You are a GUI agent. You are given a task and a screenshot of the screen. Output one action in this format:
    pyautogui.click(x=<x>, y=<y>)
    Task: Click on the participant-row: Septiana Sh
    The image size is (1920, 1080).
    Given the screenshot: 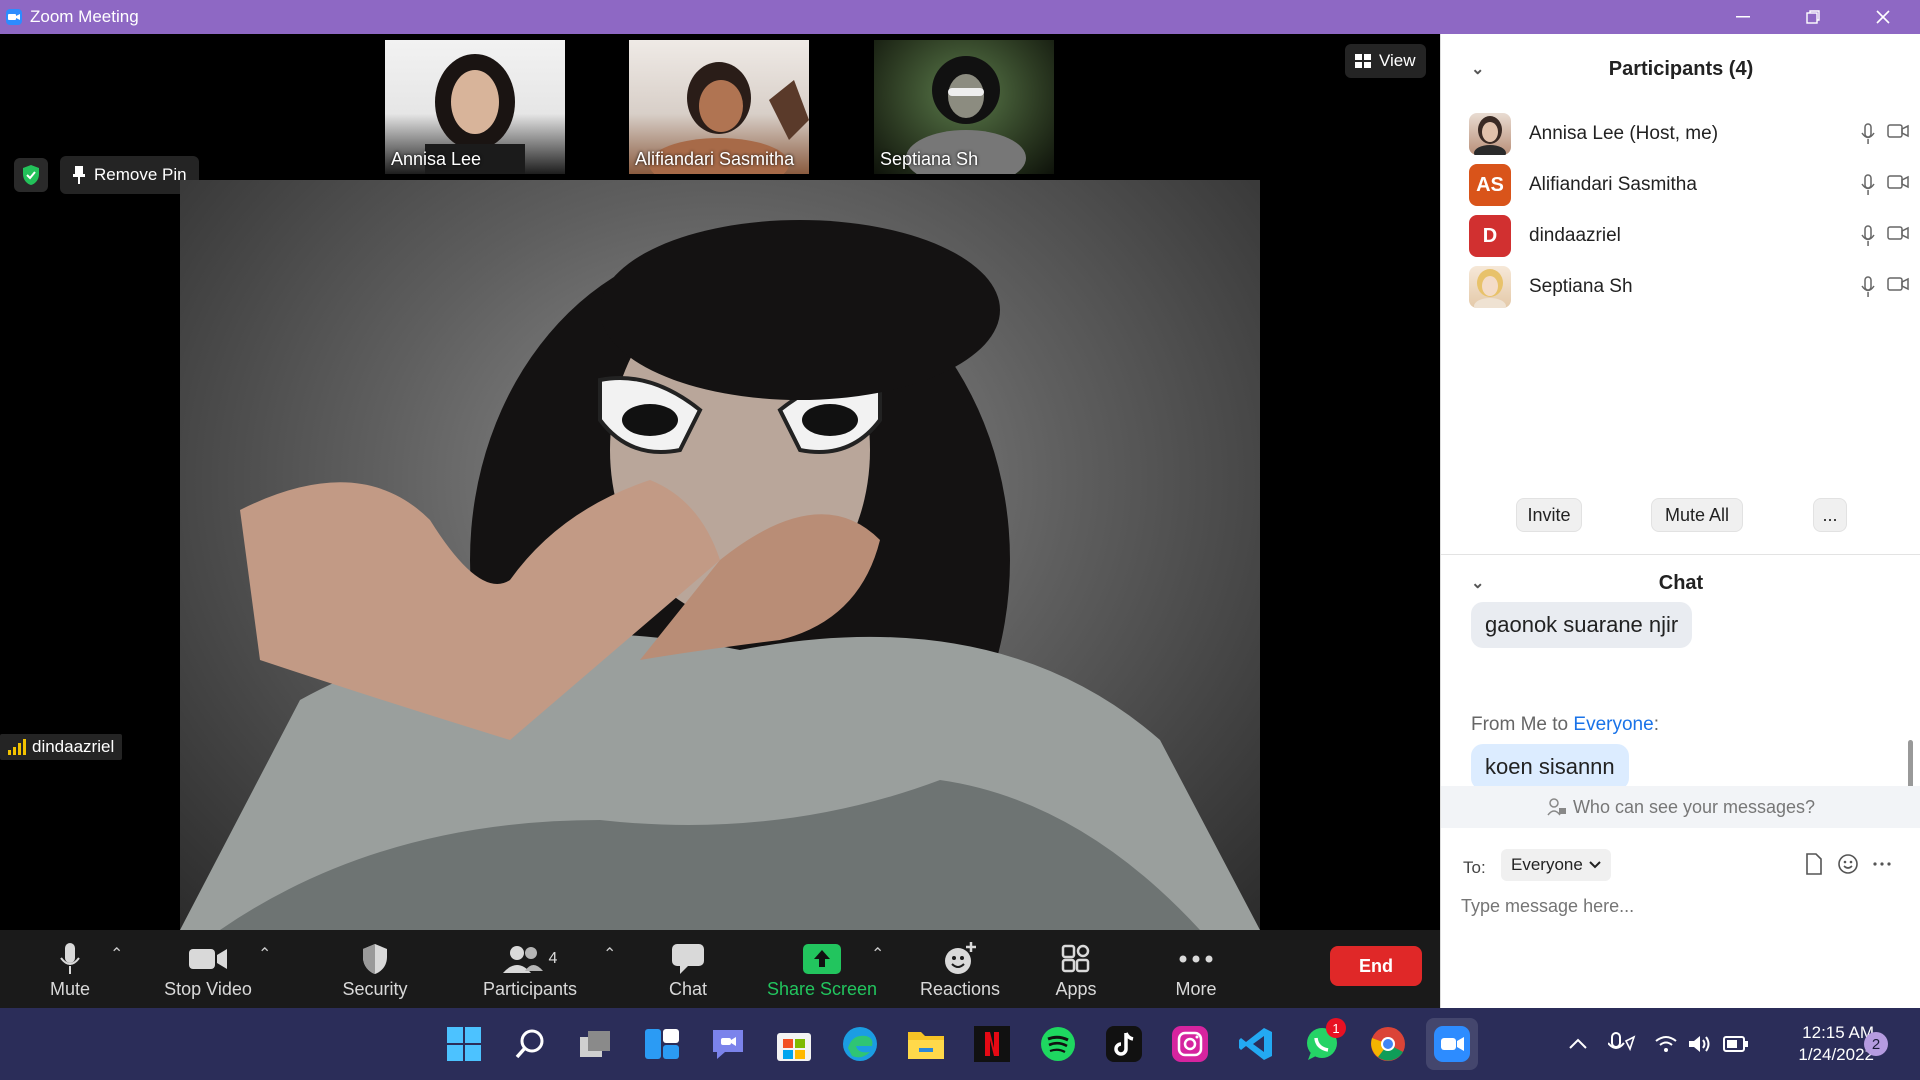 What is the action you would take?
    pyautogui.click(x=1689, y=287)
    